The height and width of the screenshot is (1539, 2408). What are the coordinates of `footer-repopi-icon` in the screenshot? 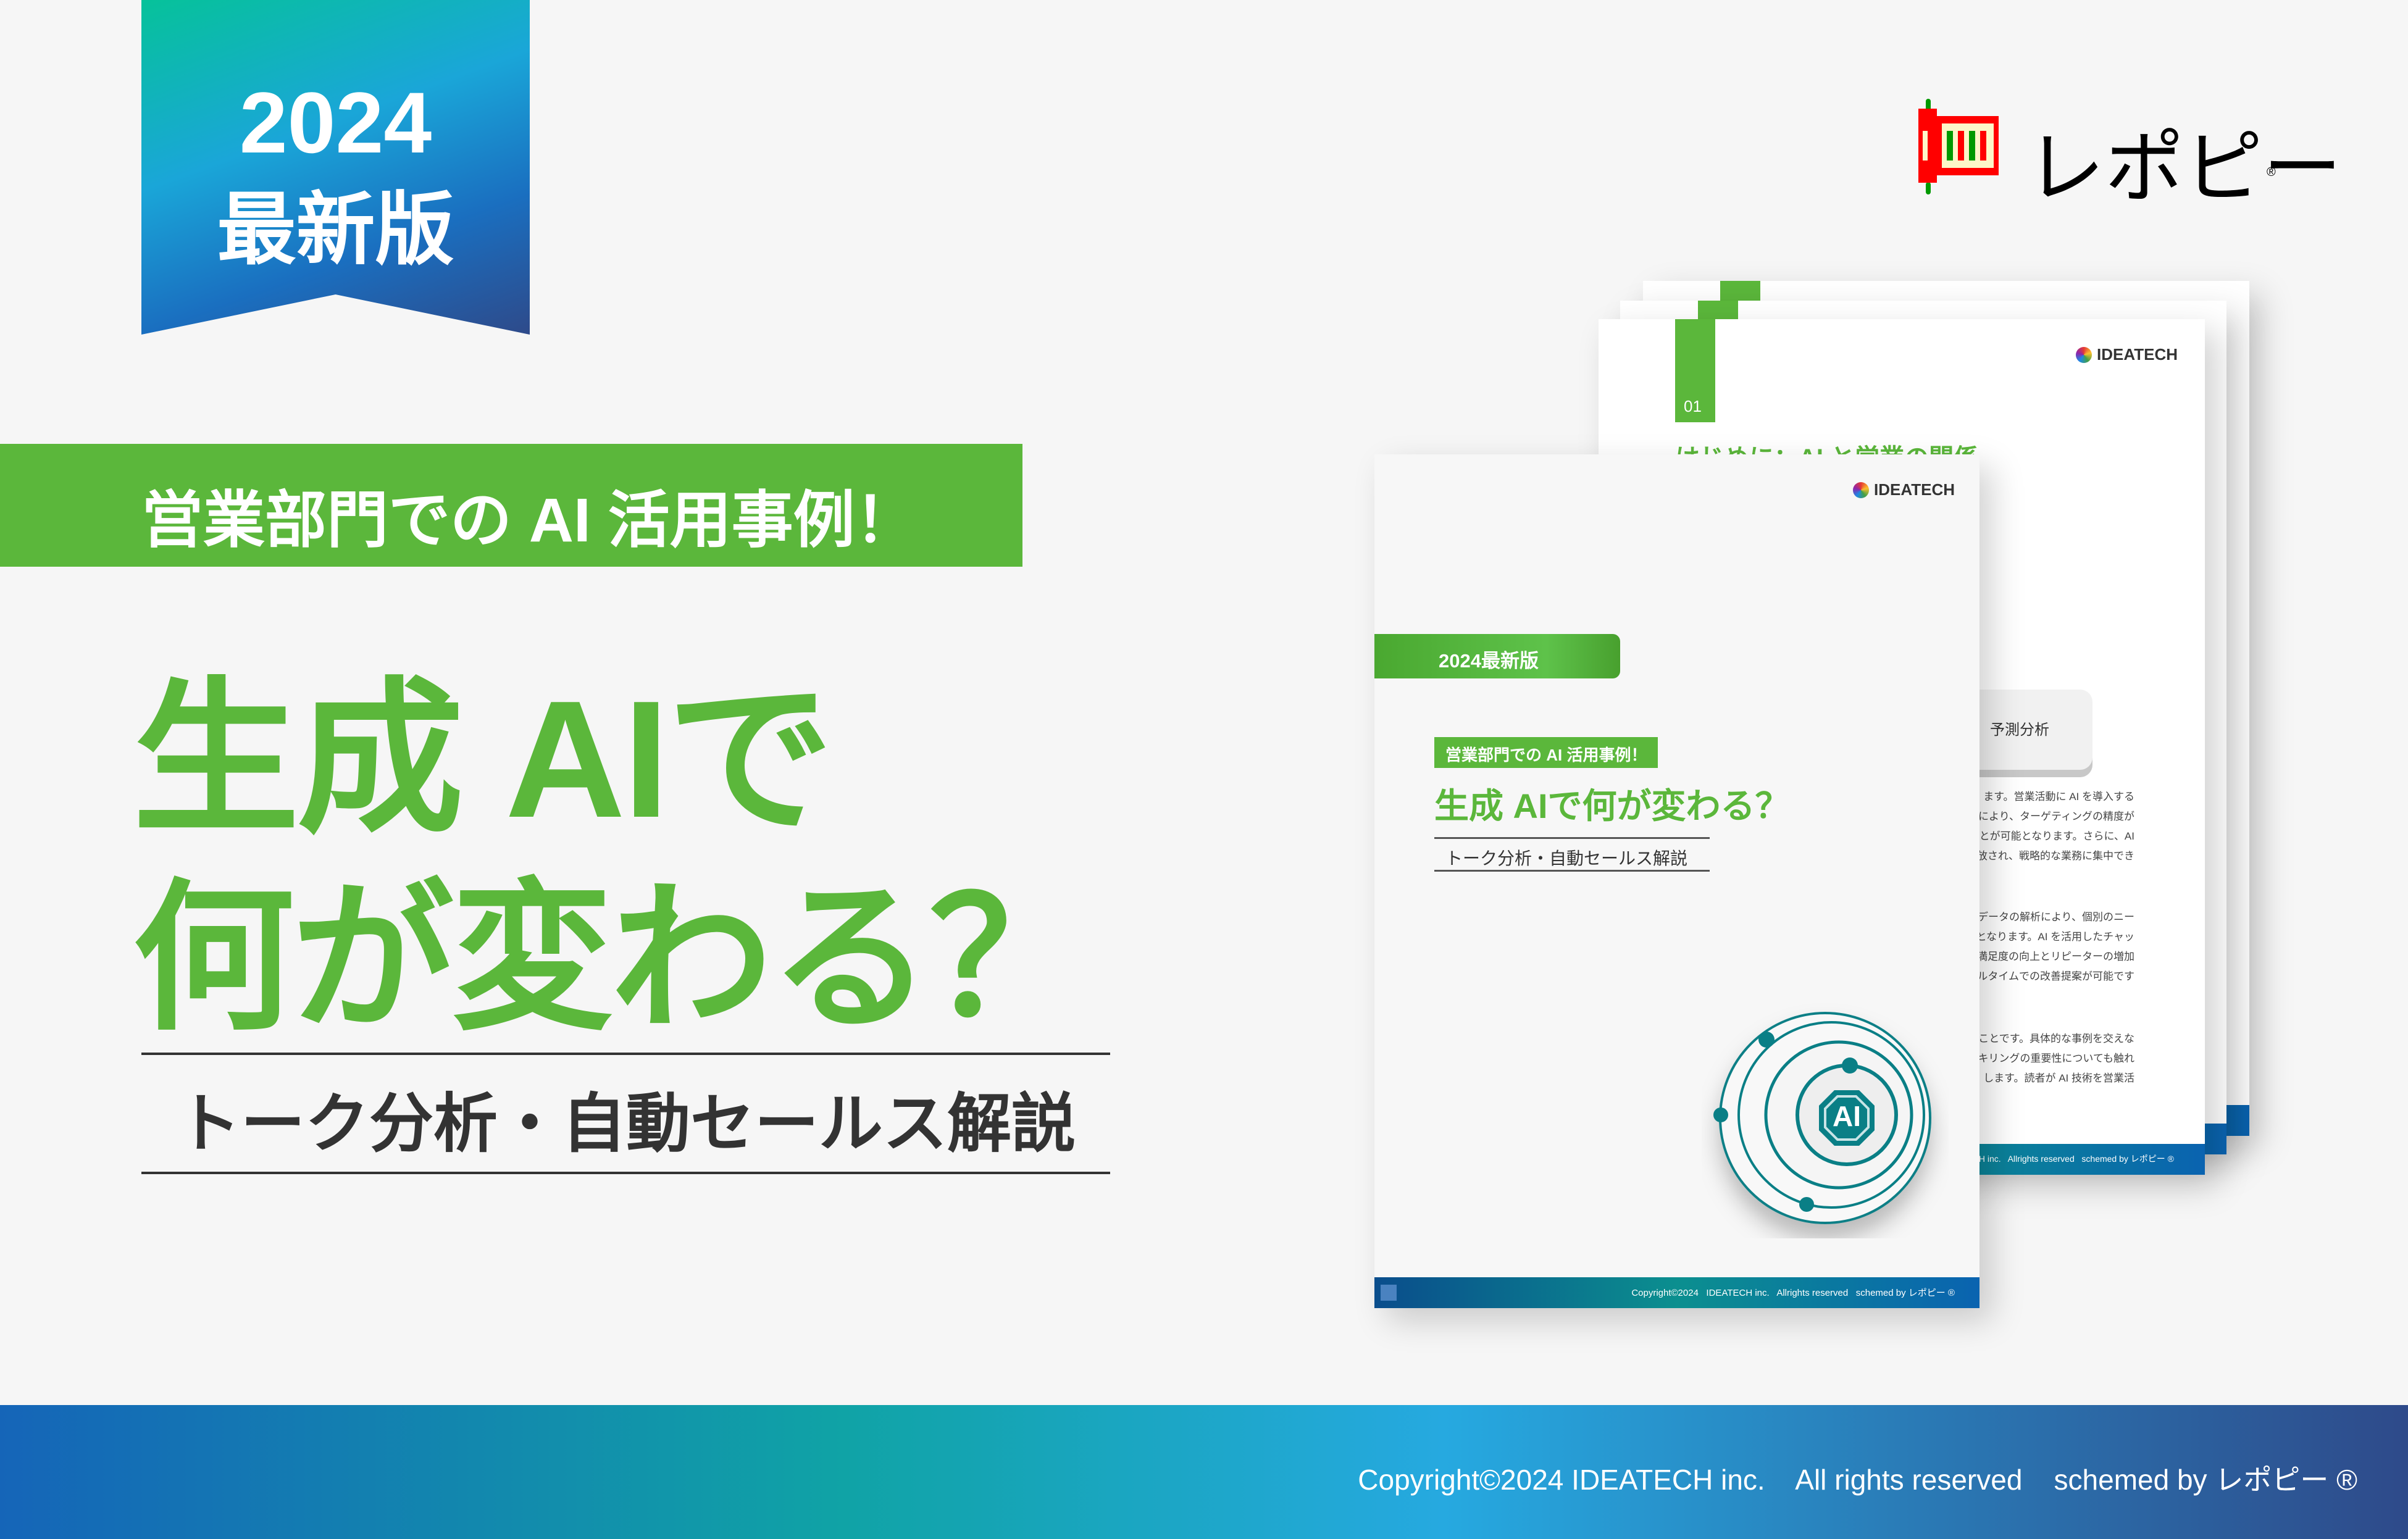 It's located at (1389, 1293).